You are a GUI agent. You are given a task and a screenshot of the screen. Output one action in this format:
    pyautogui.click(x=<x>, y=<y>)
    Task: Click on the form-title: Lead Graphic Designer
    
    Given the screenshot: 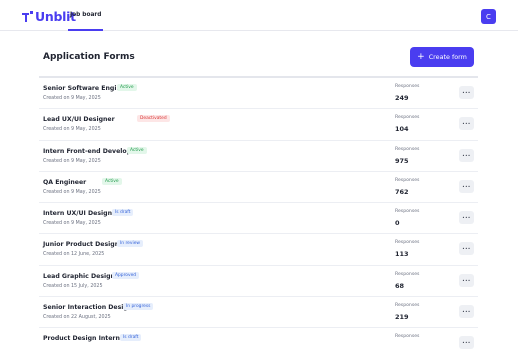 What is the action you would take?
    pyautogui.click(x=82, y=276)
    